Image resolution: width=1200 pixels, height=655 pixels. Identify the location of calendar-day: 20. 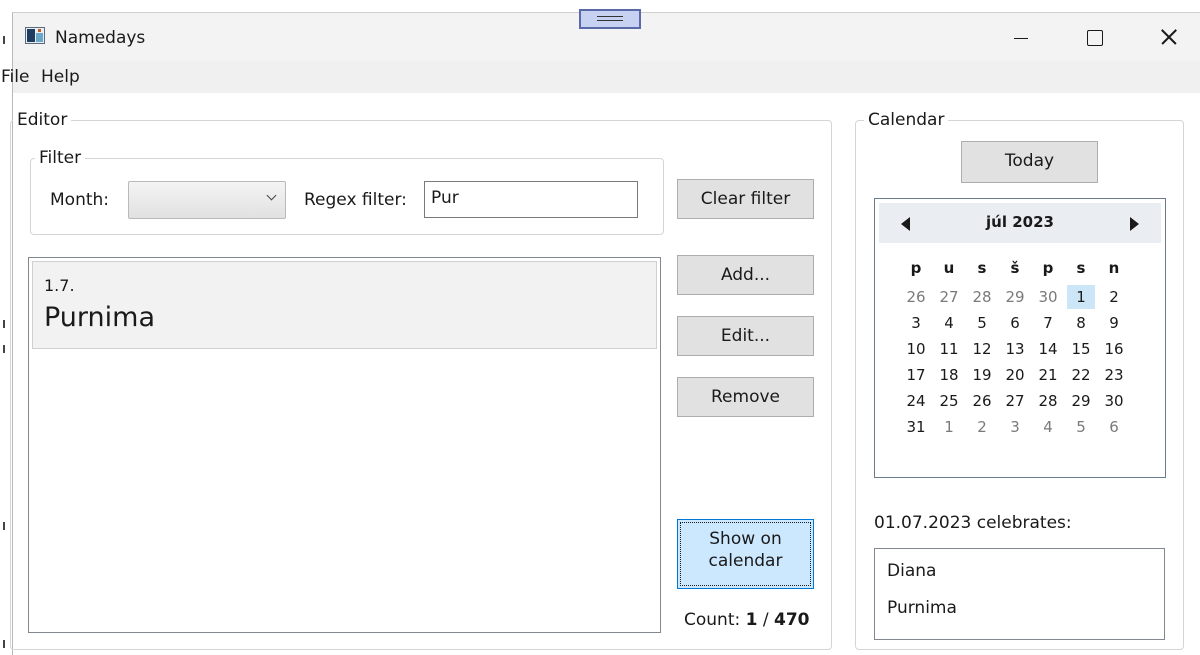
(1015, 375).